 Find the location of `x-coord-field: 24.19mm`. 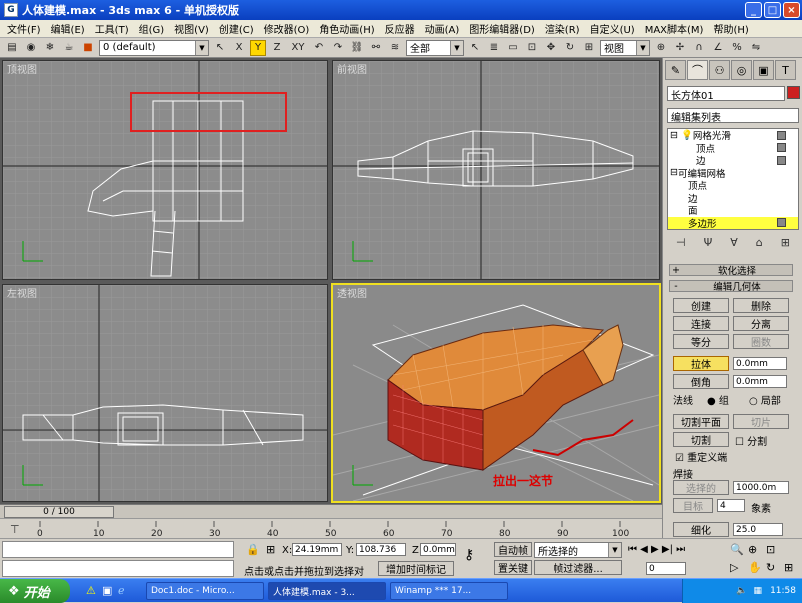

x-coord-field: 24.19mm is located at coordinates (317, 549).